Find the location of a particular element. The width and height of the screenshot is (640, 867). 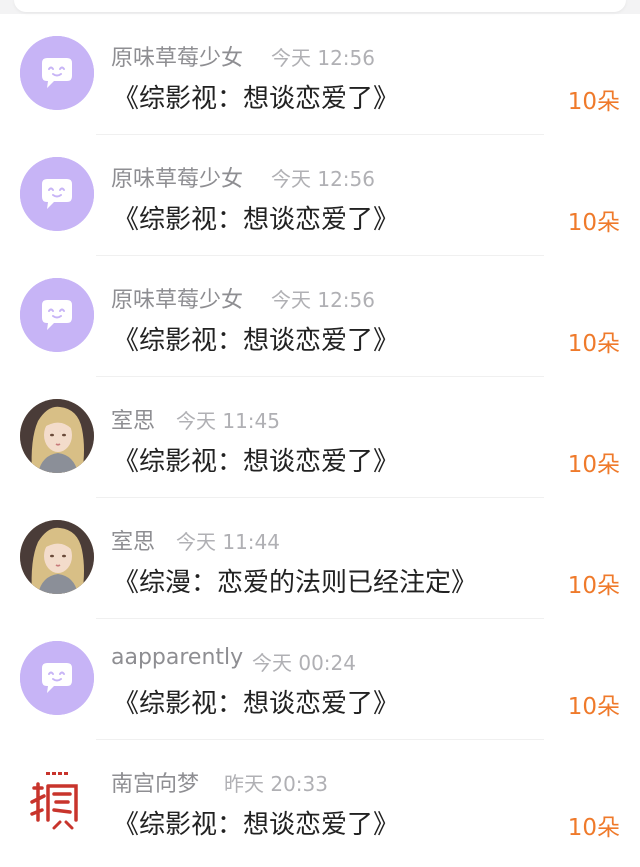

sender-name: 南宫向梦 is located at coordinates (155, 782).